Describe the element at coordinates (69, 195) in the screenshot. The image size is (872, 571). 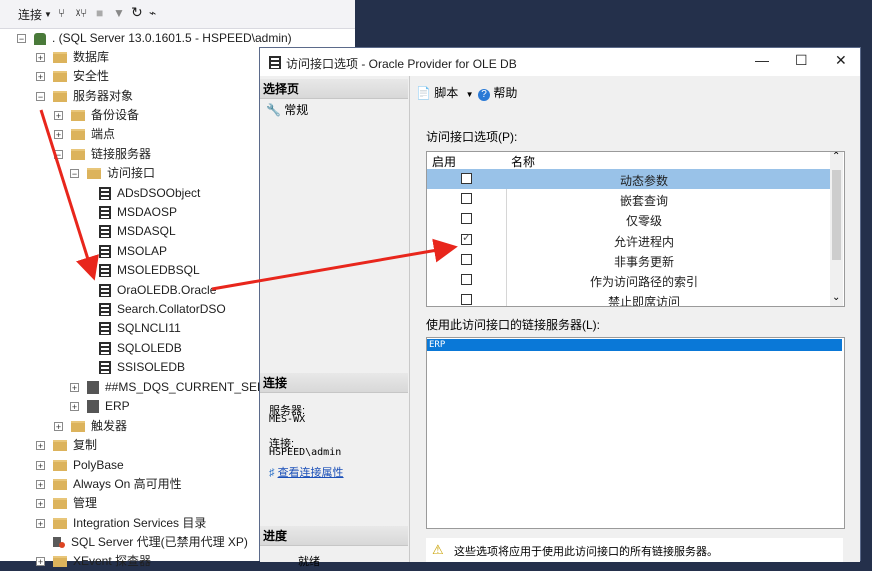
I see `red-arrow-down` at that location.